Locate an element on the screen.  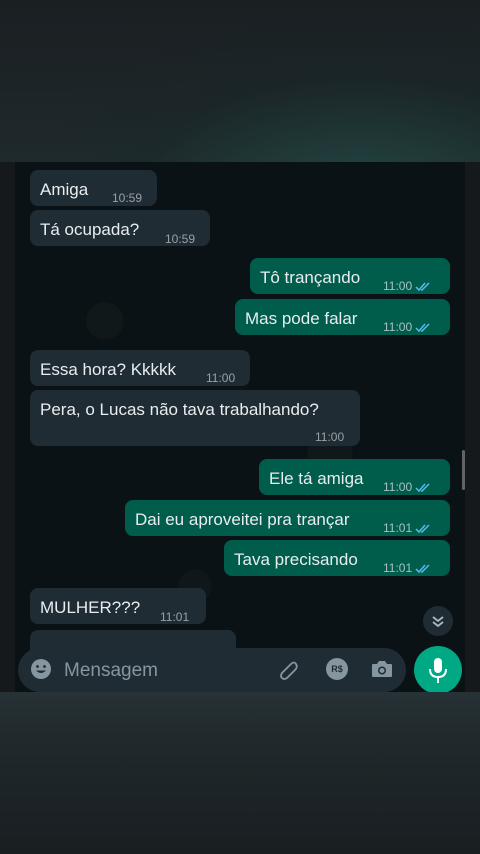
message-incoming: Amiga 10:59 is located at coordinates (93, 188).